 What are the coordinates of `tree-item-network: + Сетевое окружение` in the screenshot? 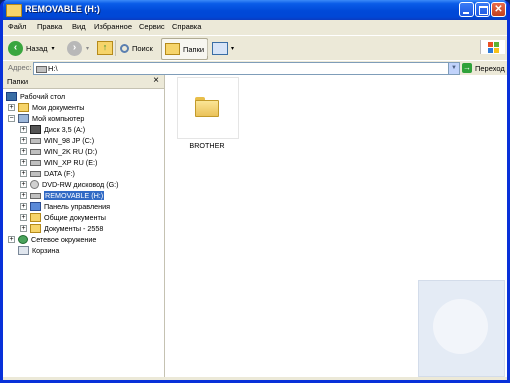 It's located at (52, 239).